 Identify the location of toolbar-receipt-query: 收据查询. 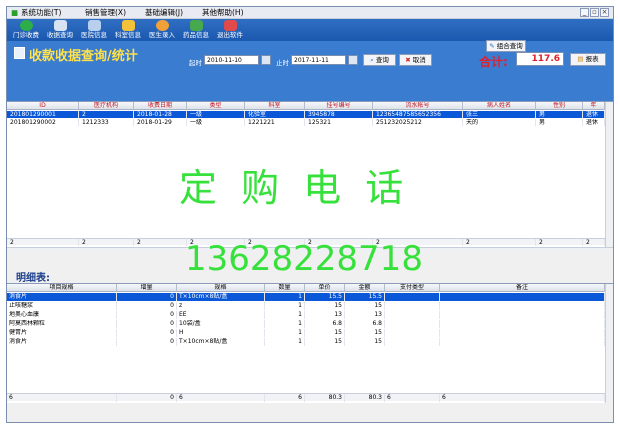
(60, 30).